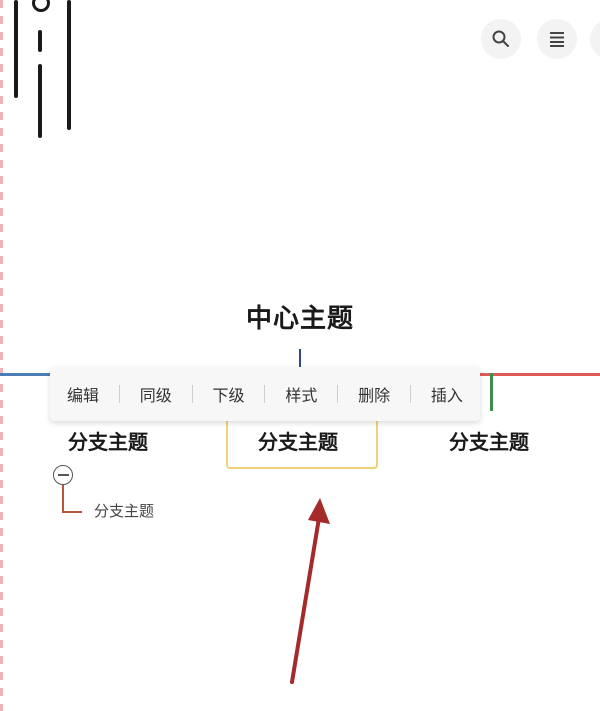 This screenshot has width=600, height=711. Describe the element at coordinates (124, 510) in the screenshot. I see `sub-topic: 分支主题` at that location.